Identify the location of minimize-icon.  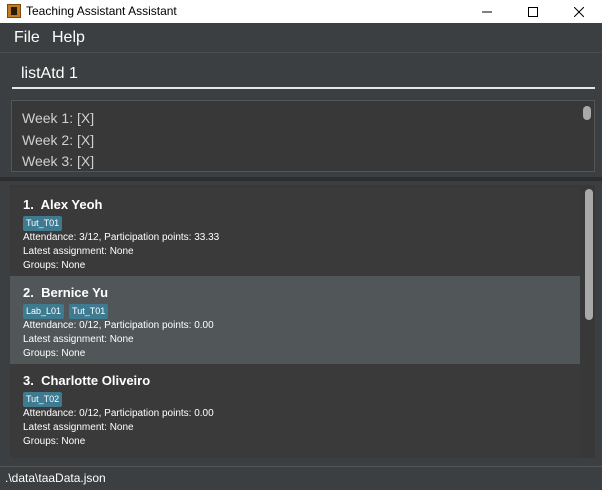
(487, 11).